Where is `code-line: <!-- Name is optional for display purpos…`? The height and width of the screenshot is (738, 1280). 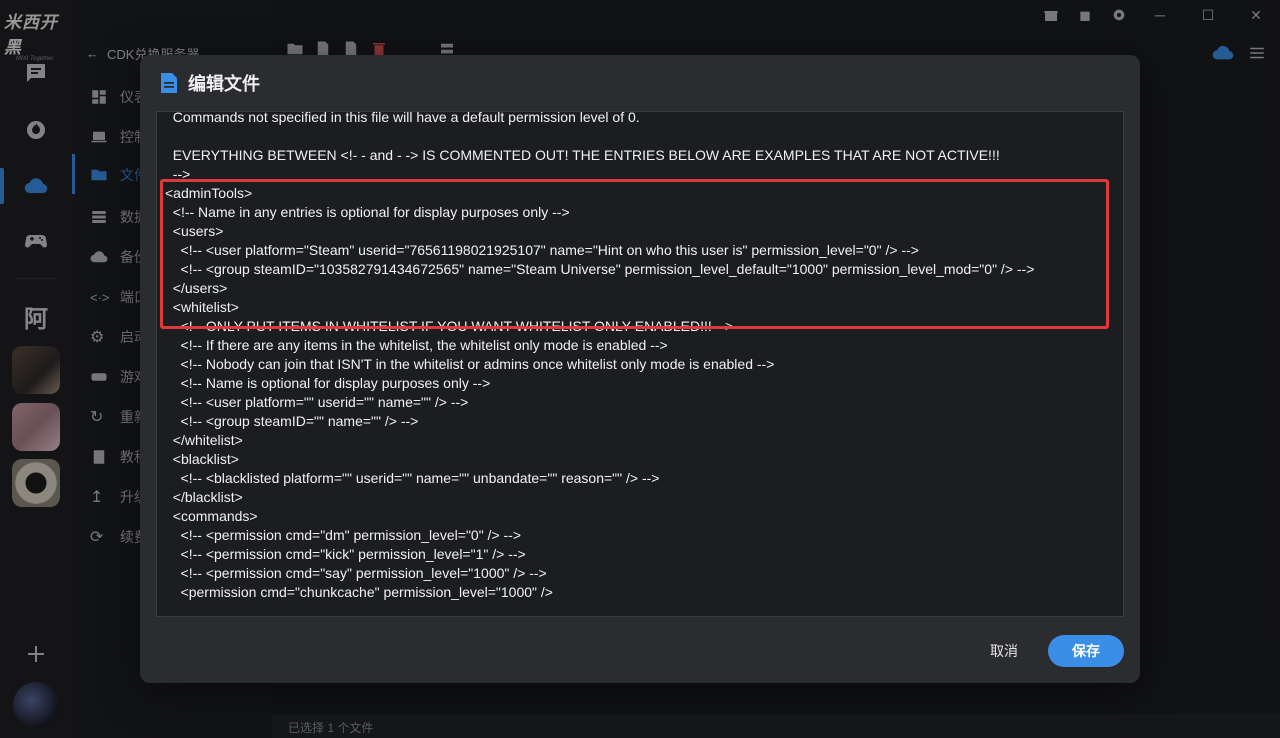
code-line: <!-- Name is optional for display purpos… is located at coordinates (328, 383).